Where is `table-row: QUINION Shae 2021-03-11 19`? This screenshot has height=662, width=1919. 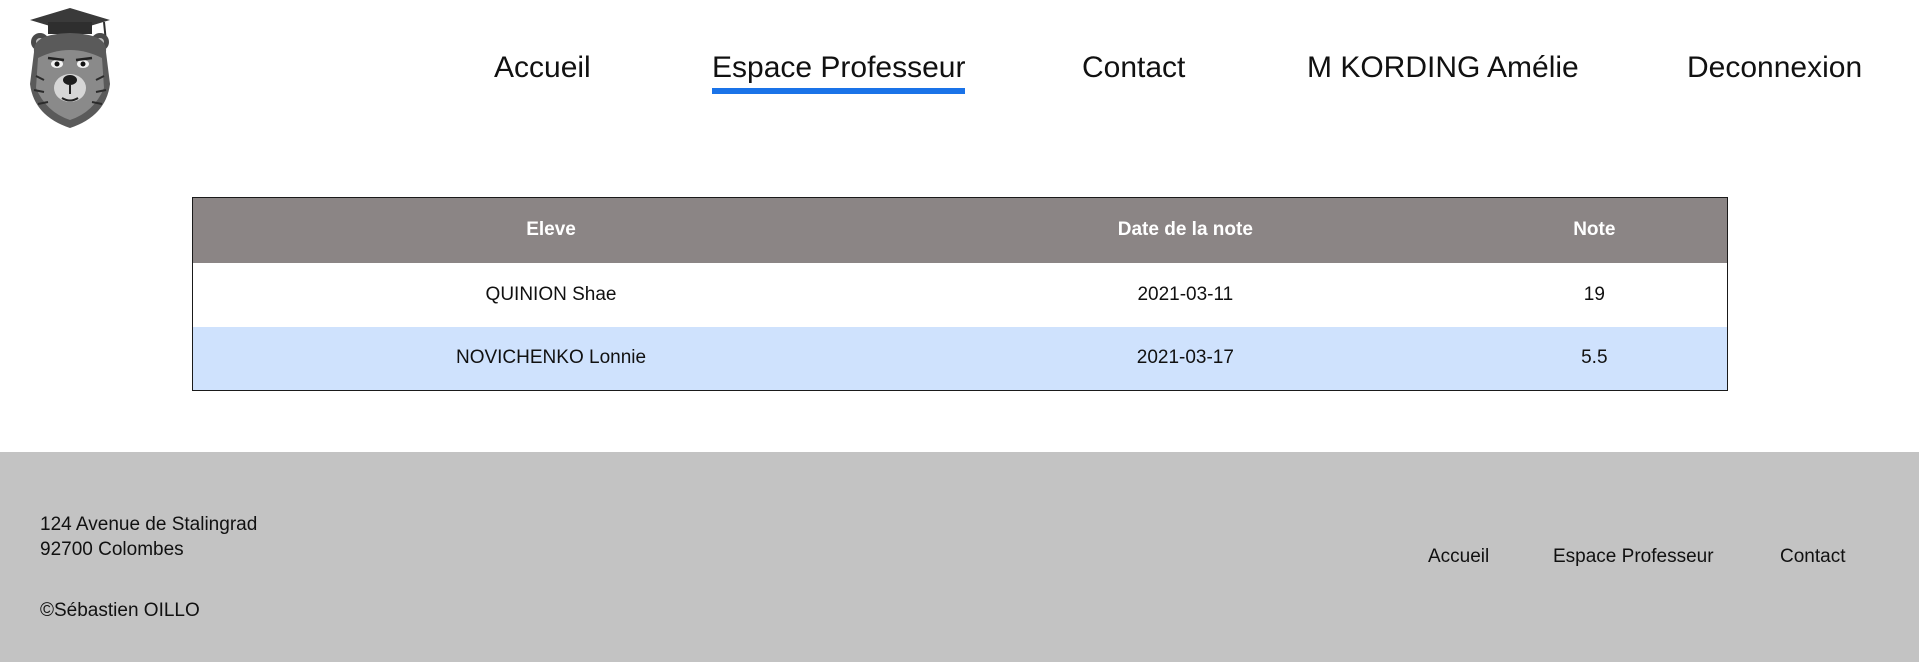 table-row: QUINION Shae 2021-03-11 19 is located at coordinates (960, 295).